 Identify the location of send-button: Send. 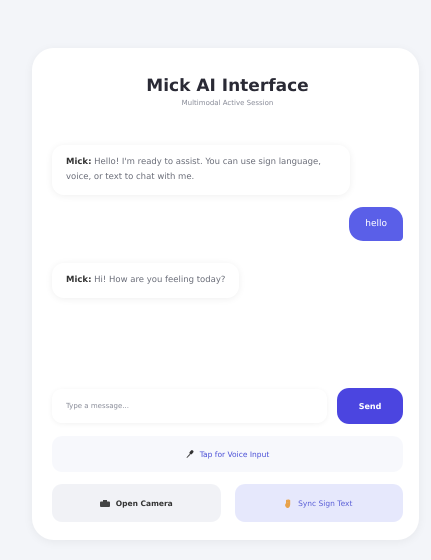
(370, 406).